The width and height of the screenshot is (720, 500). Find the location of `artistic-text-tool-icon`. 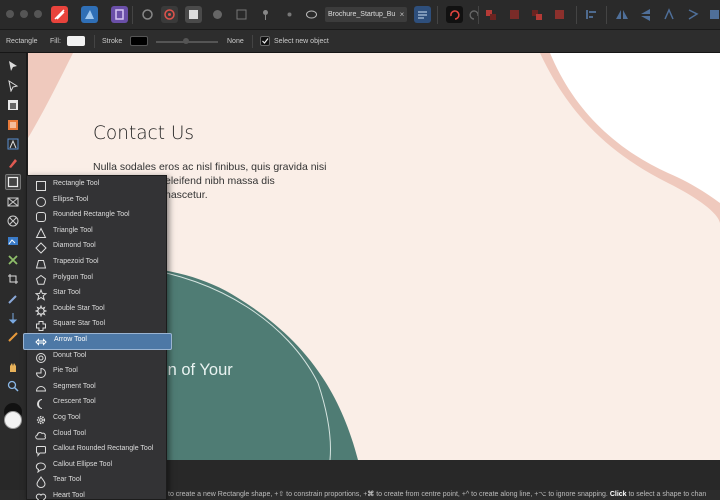

artistic-text-tool-icon is located at coordinates (13, 144).